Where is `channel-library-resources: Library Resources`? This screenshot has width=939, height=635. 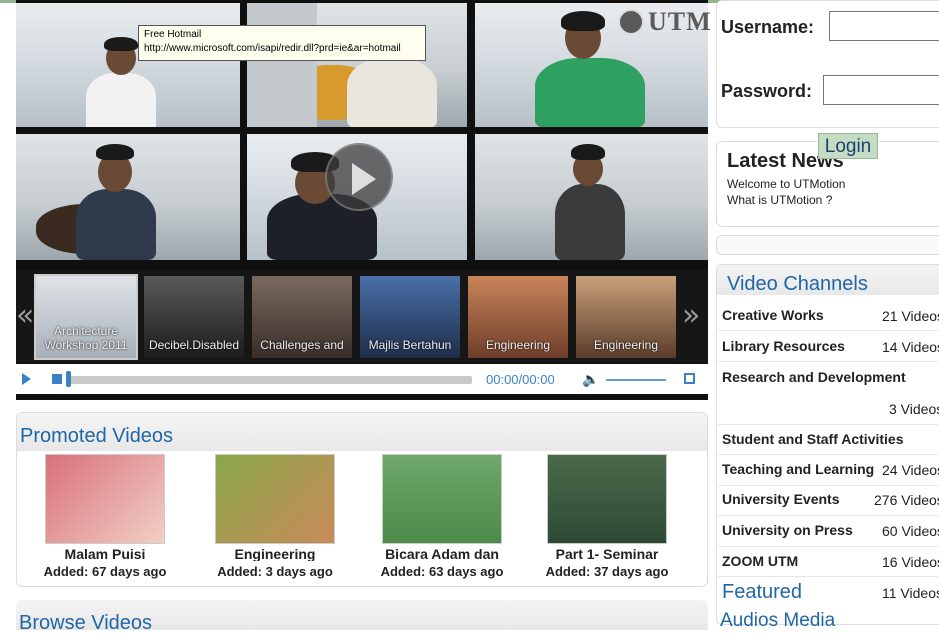 channel-library-resources: Library Resources is located at coordinates (783, 346).